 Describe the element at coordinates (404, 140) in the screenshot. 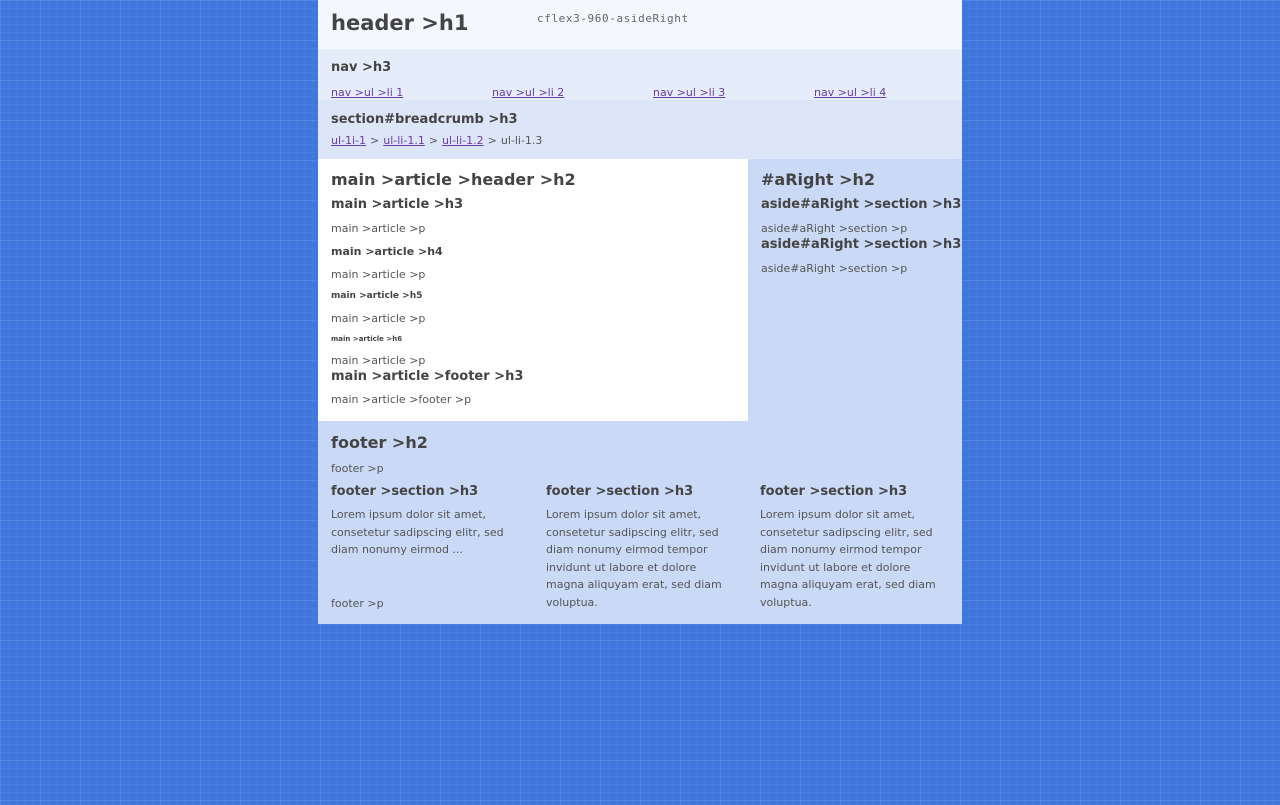

I see `breadcrumb-link-2: ul-li-1.1` at that location.